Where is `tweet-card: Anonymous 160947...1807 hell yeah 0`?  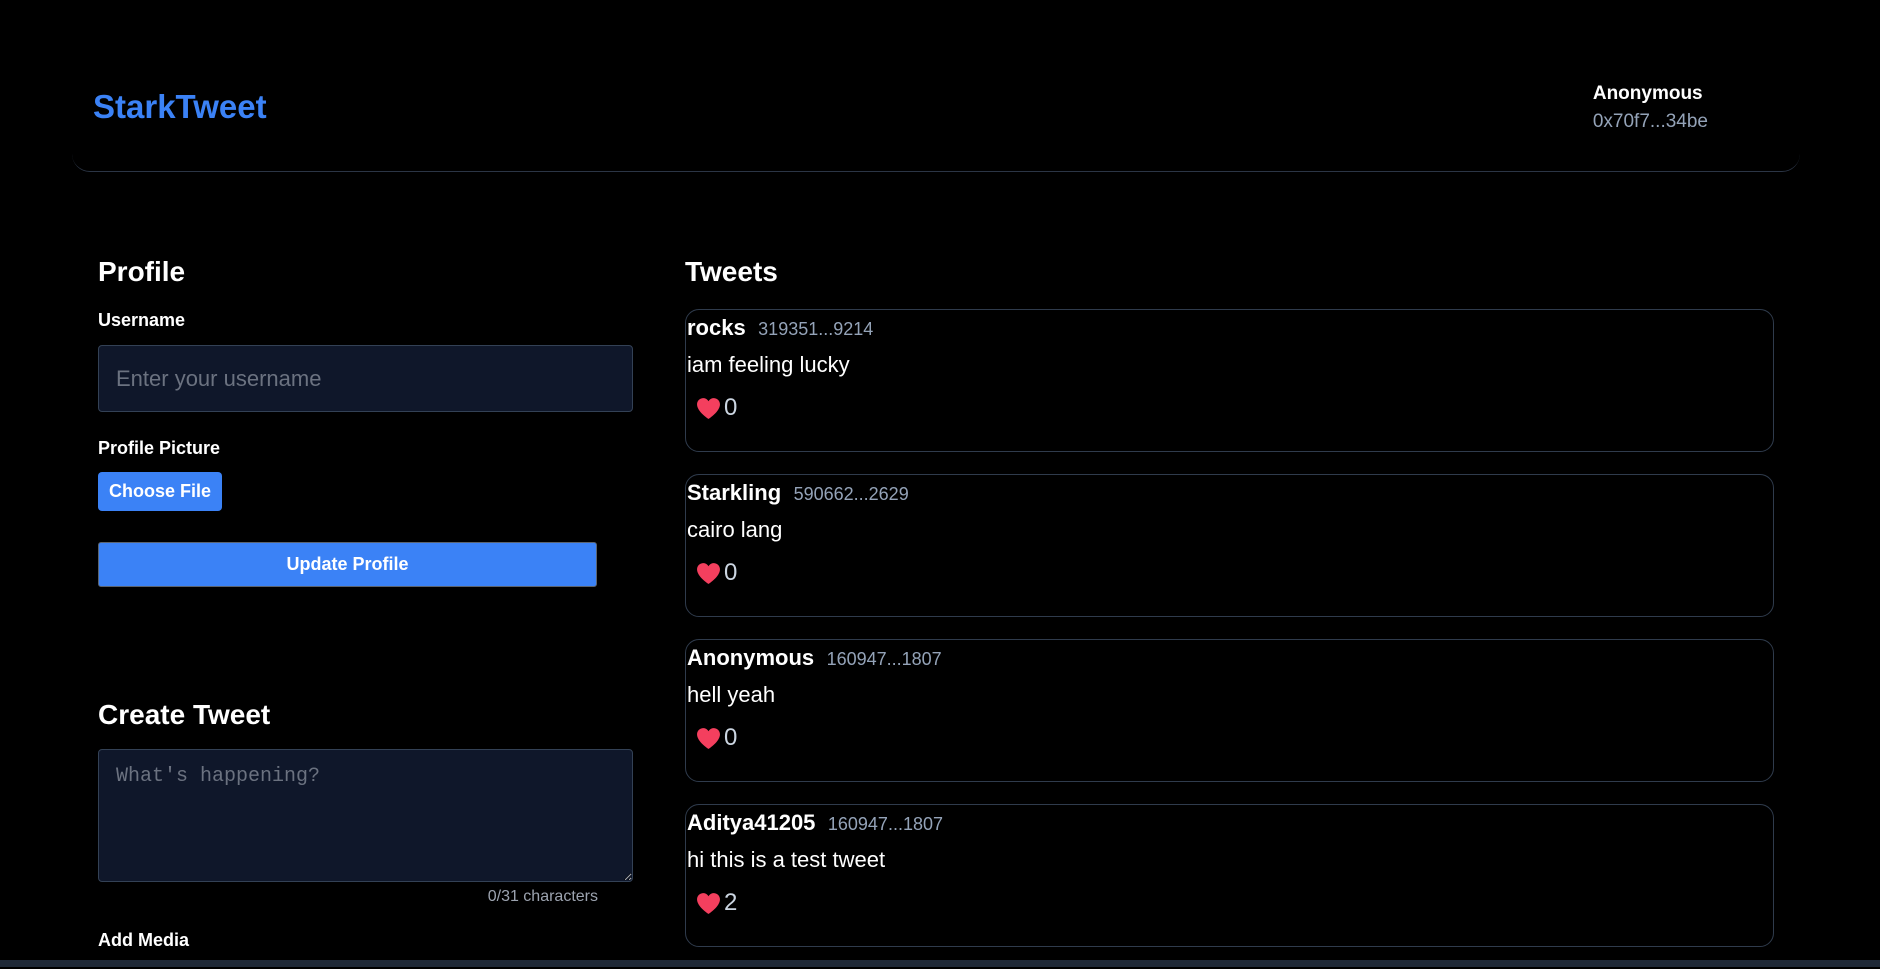
tweet-card: Anonymous 160947...1807 hell yeah 0 is located at coordinates (1229, 710).